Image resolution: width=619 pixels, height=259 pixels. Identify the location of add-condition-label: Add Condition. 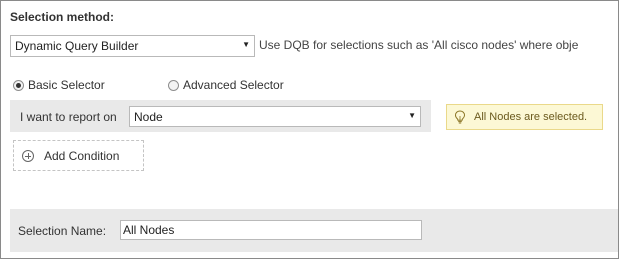
(81, 156).